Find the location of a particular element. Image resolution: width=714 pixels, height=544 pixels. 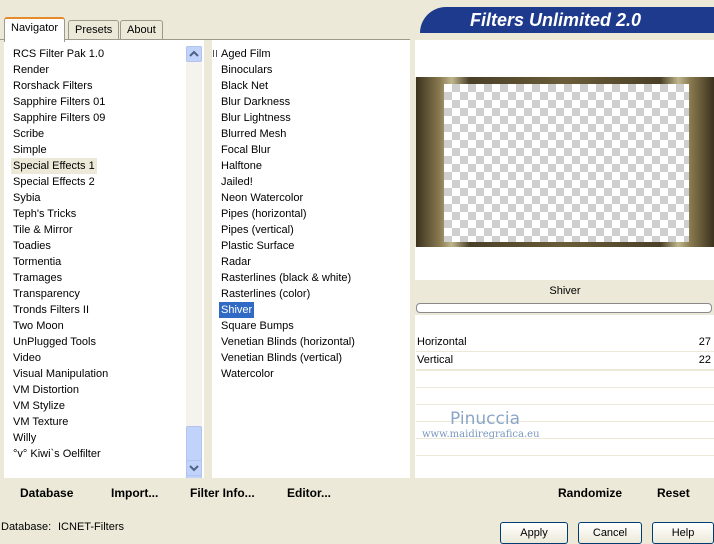

filter-item: Halftone is located at coordinates (241, 166).